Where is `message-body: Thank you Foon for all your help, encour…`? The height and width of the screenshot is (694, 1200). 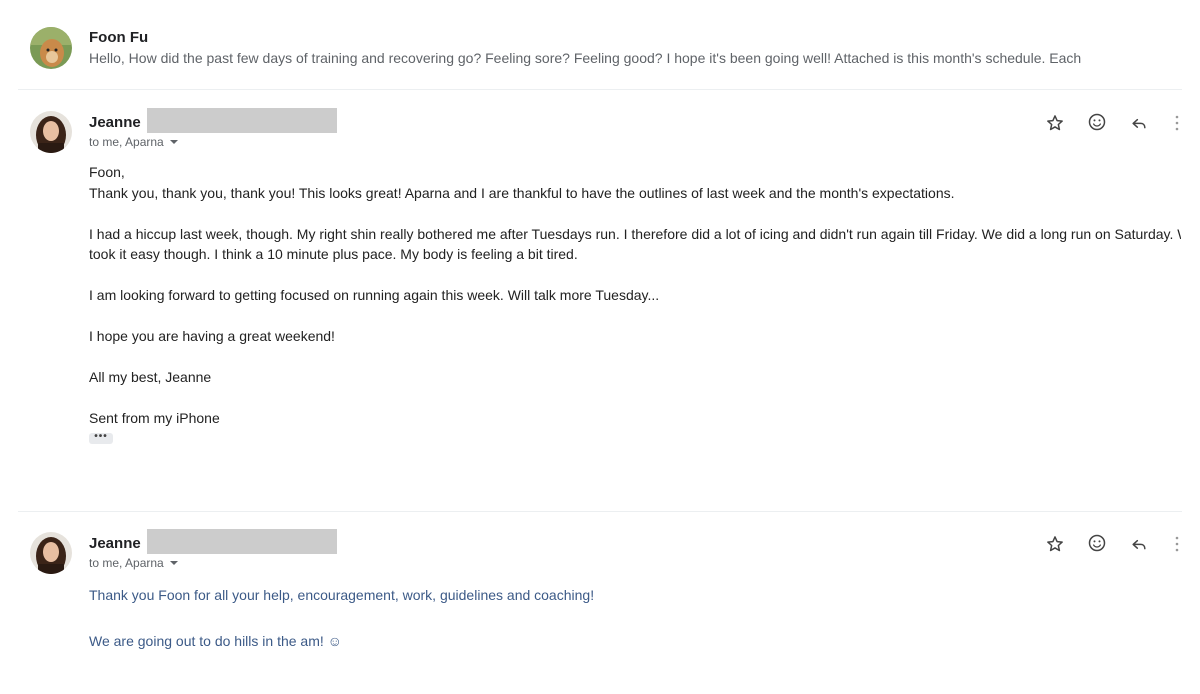 message-body: Thank you Foon for all your help, encour… is located at coordinates (635, 618).